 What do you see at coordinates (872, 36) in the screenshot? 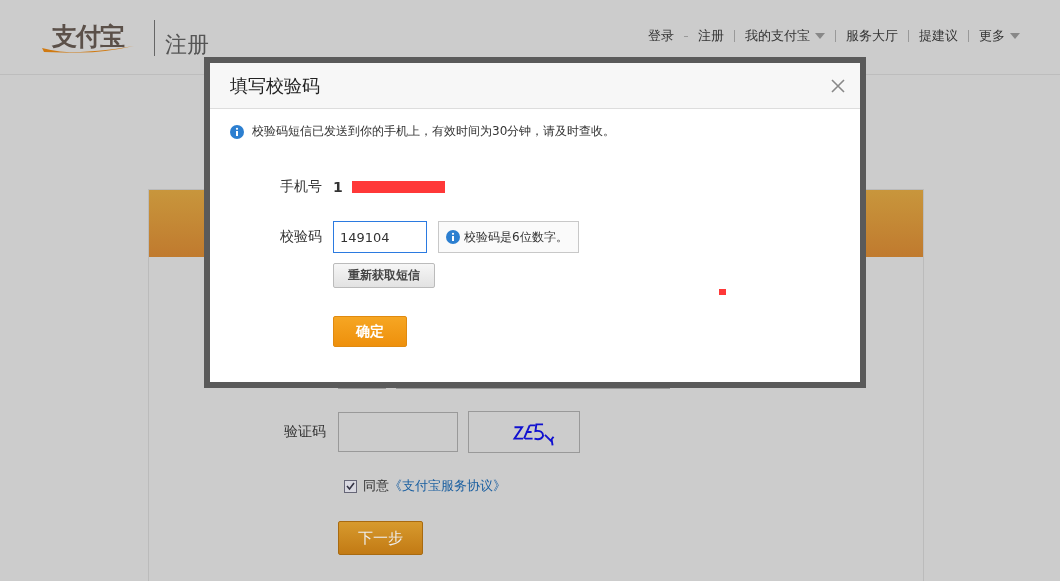
I see `nav-link: 服务大厅` at bounding box center [872, 36].